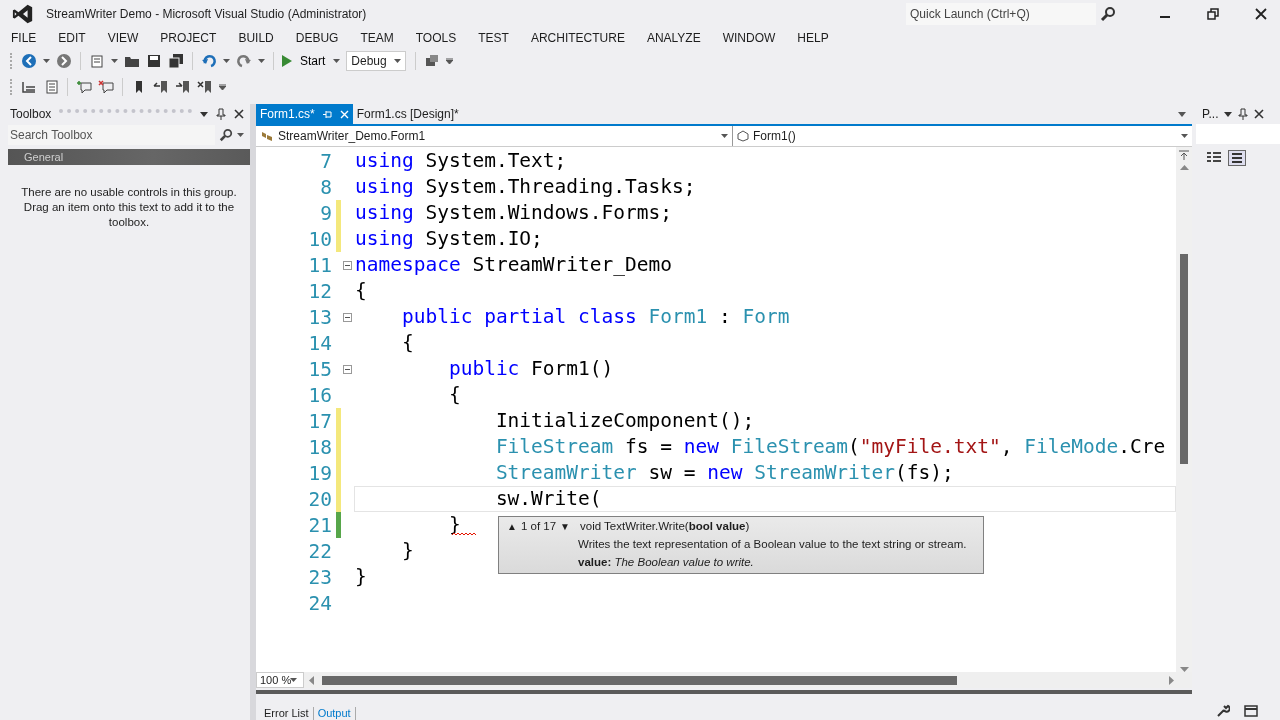 Image resolution: width=1280 pixels, height=720 pixels. I want to click on search-field: Search Toolbox, so click(111, 135).